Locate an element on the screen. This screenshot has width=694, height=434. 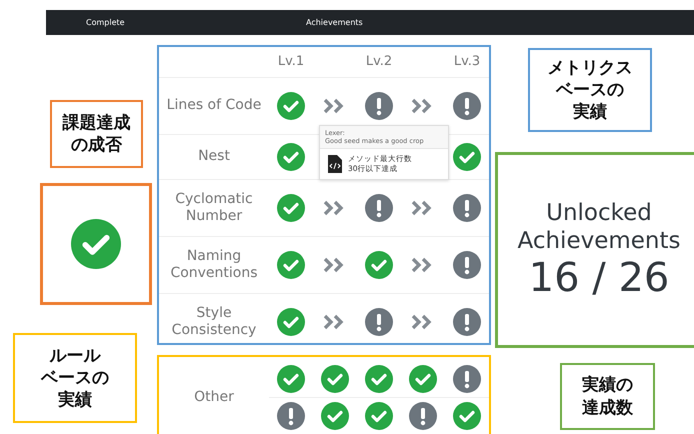
level-heading: Lv.3 is located at coordinates (467, 62).